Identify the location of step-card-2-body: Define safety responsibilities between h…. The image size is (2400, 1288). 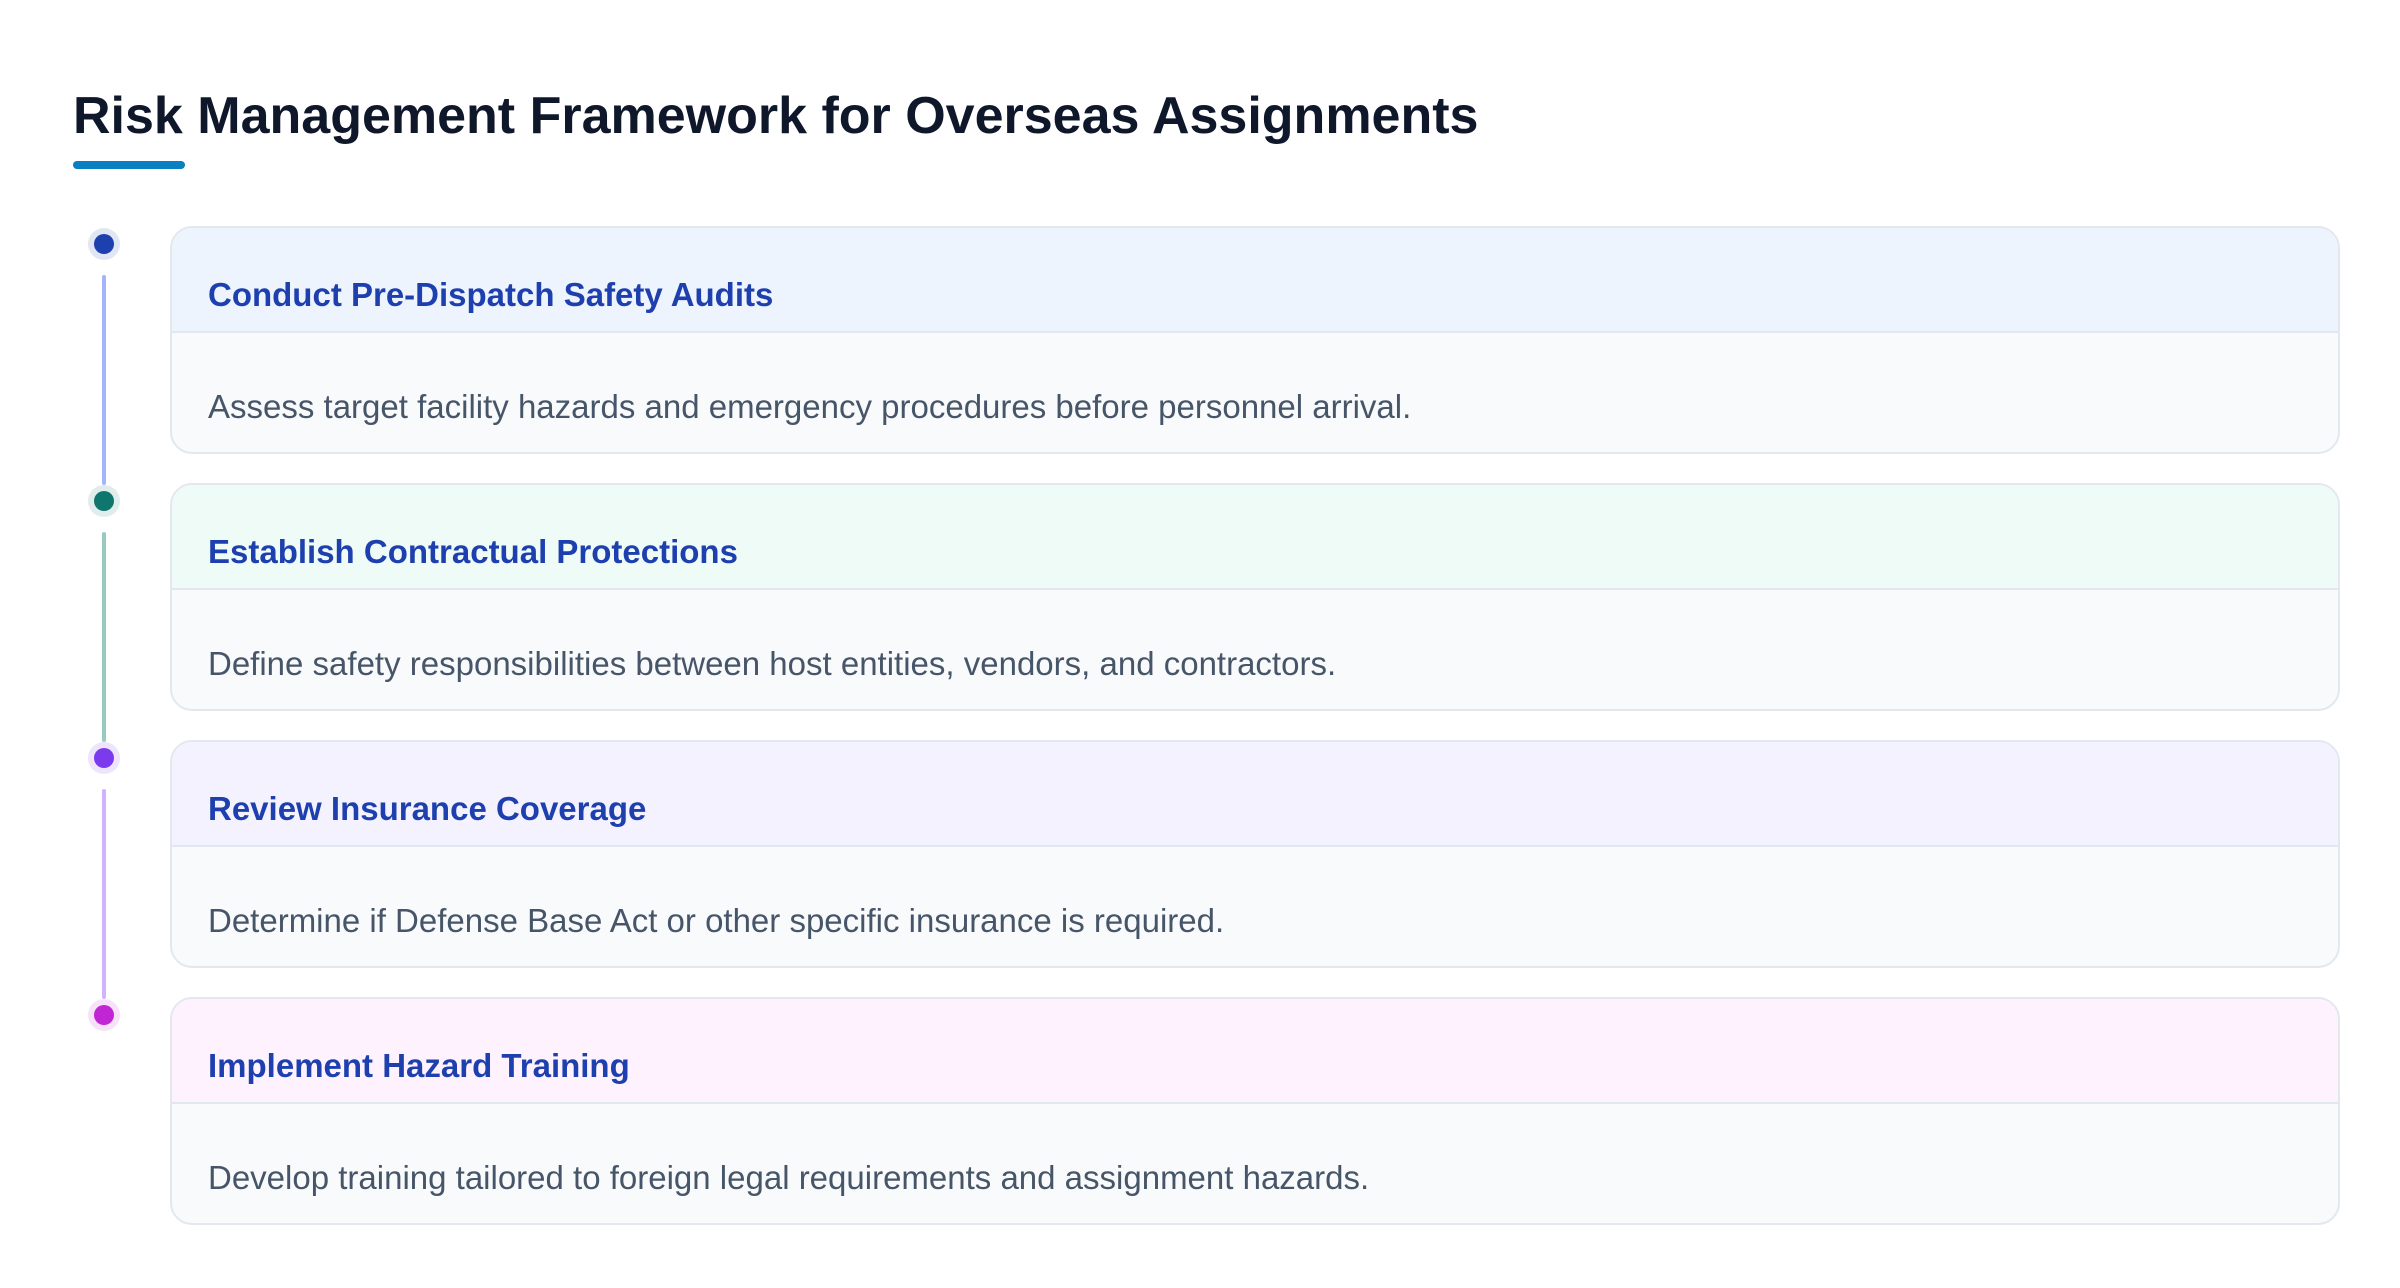
(1255, 649).